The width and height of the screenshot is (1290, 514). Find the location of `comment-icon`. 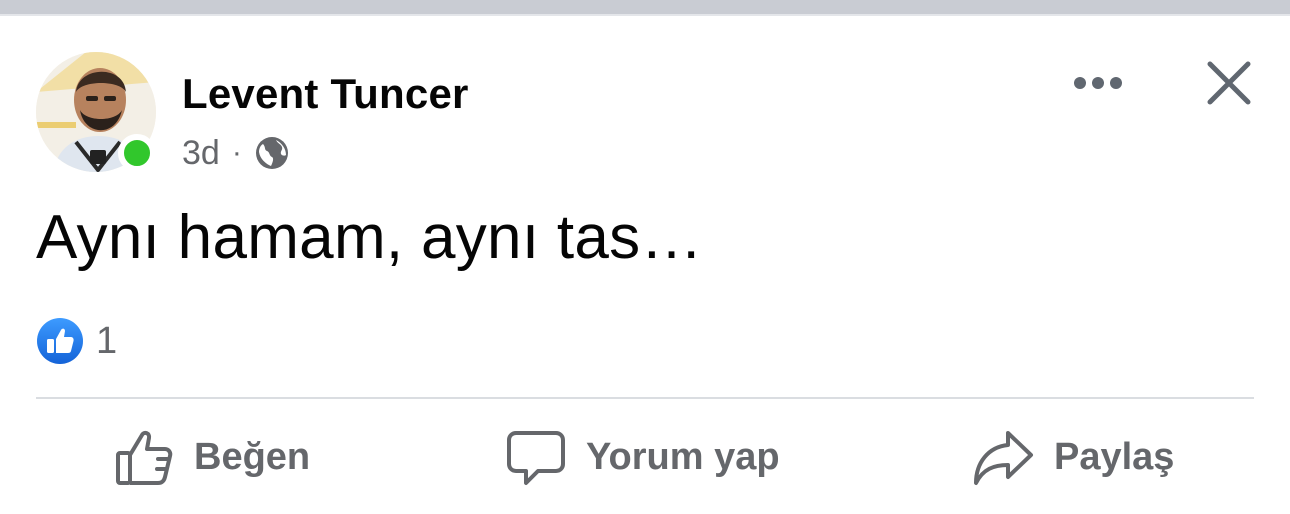

comment-icon is located at coordinates (536, 458).